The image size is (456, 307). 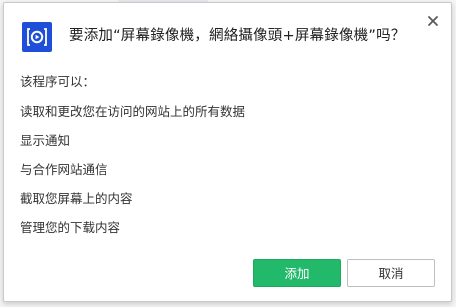 What do you see at coordinates (58, 81) in the screenshot?
I see `permissions-heading: 该程序可以：` at bounding box center [58, 81].